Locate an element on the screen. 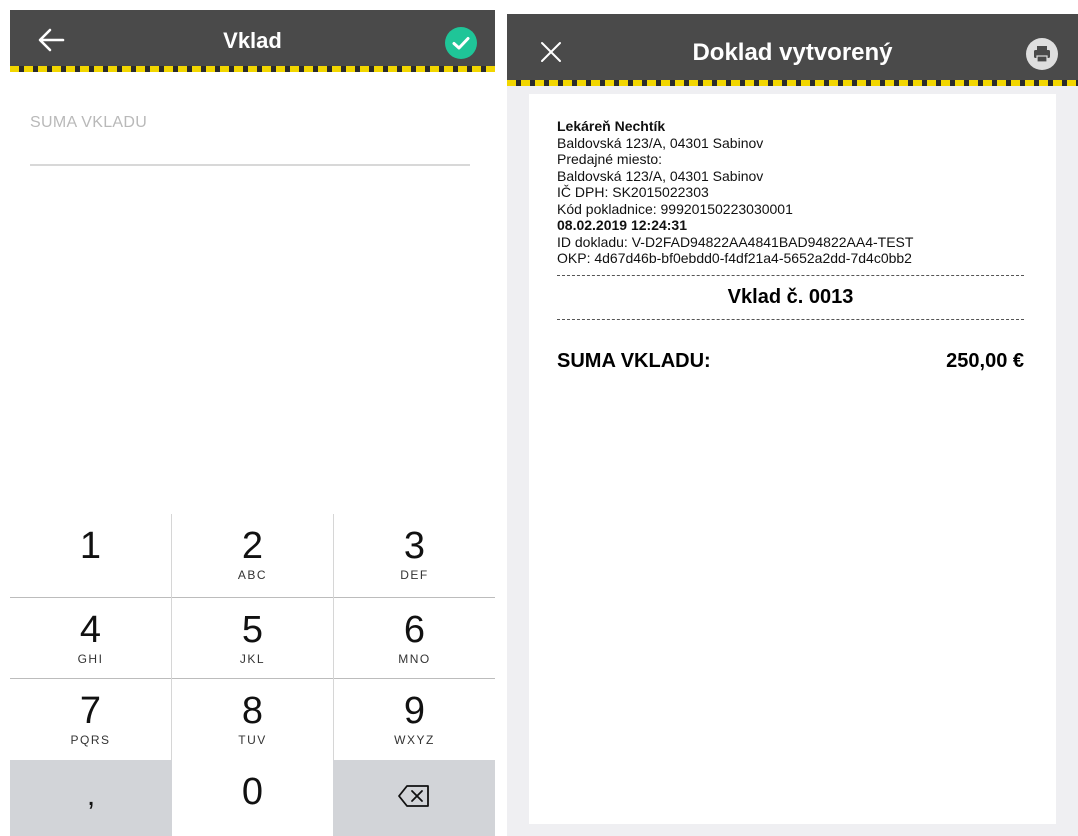  receipt-datetime: 08.02.2019 12:24:31 is located at coordinates (622, 225).